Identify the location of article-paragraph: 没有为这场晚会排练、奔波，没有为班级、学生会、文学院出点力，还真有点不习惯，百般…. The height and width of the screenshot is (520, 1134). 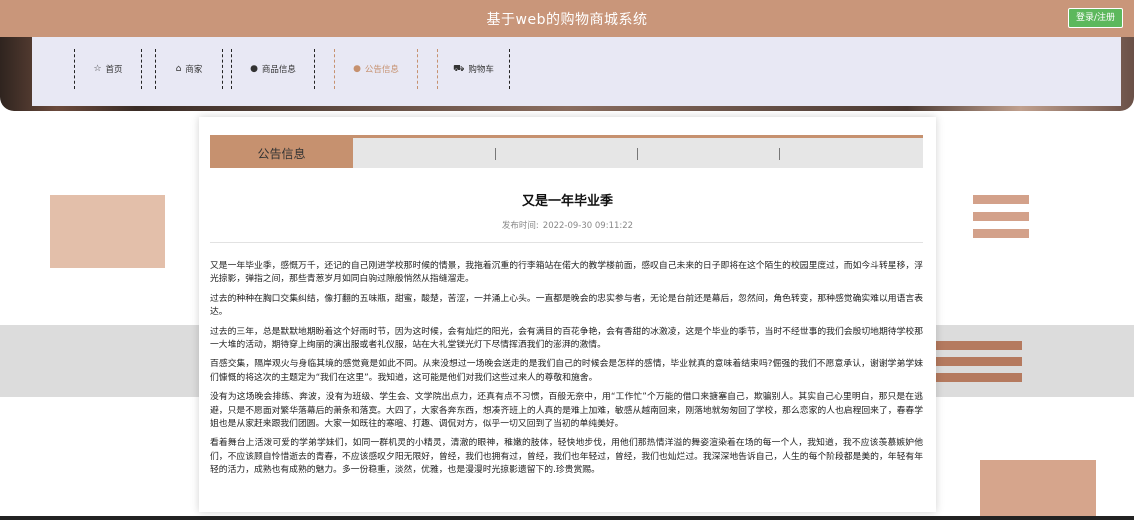
(566, 411).